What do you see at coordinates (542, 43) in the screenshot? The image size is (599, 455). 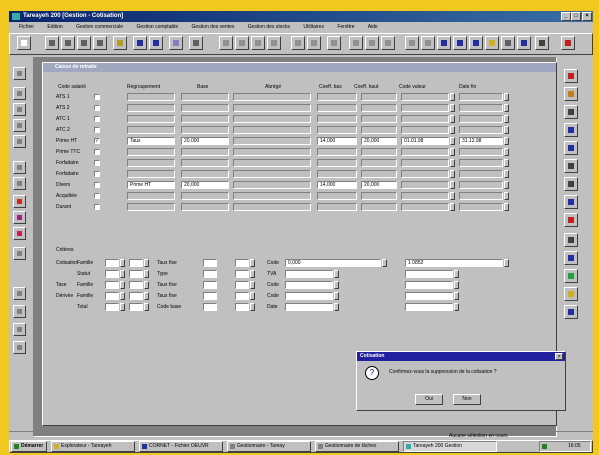 I see `lock-icon` at bounding box center [542, 43].